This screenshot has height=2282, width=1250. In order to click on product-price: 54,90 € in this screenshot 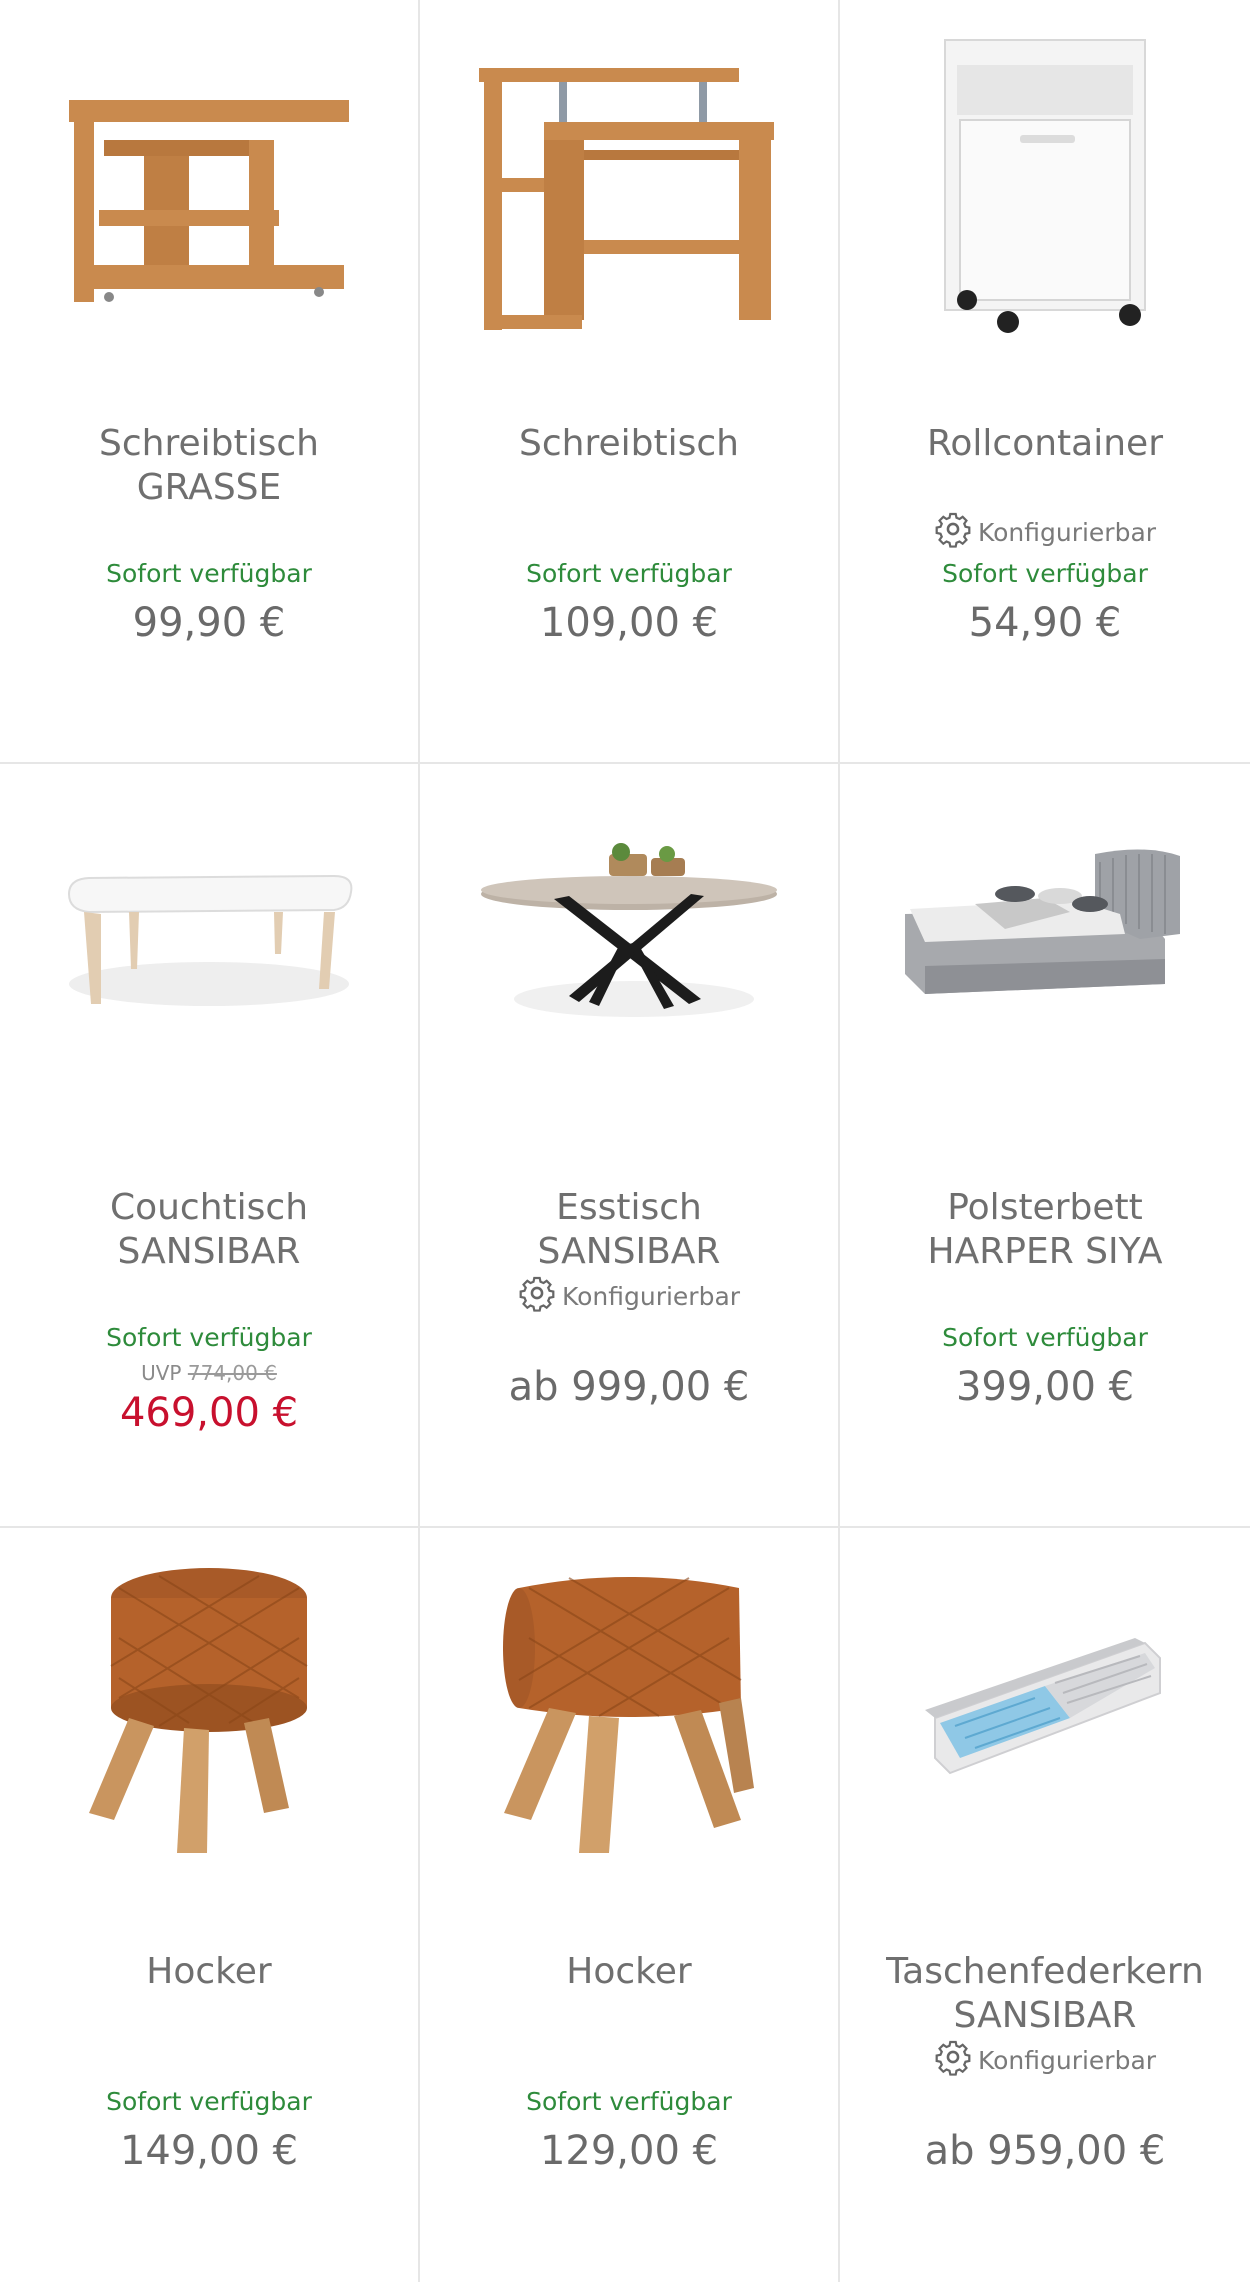, I will do `click(1045, 623)`.